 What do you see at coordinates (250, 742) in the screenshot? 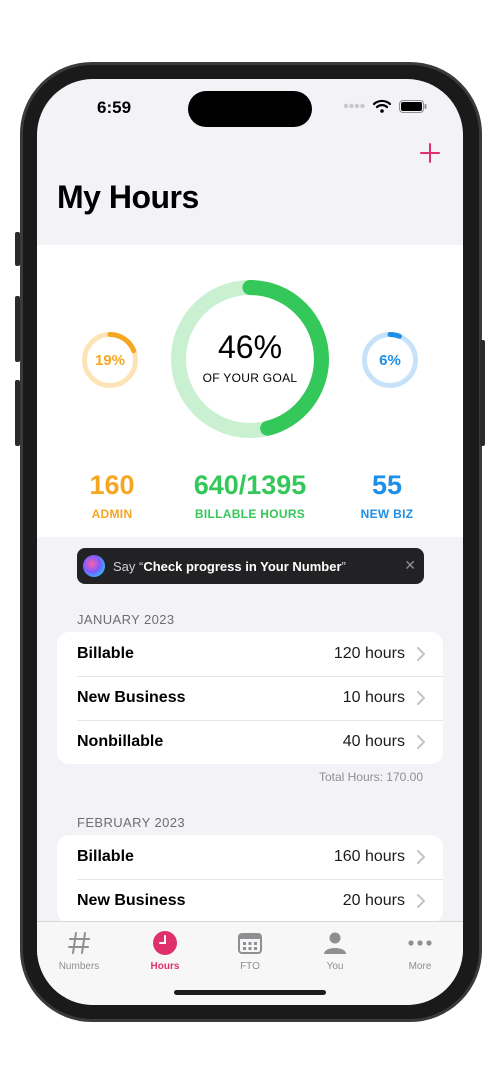
I see `list-item: Nonbillable 40 hours` at bounding box center [250, 742].